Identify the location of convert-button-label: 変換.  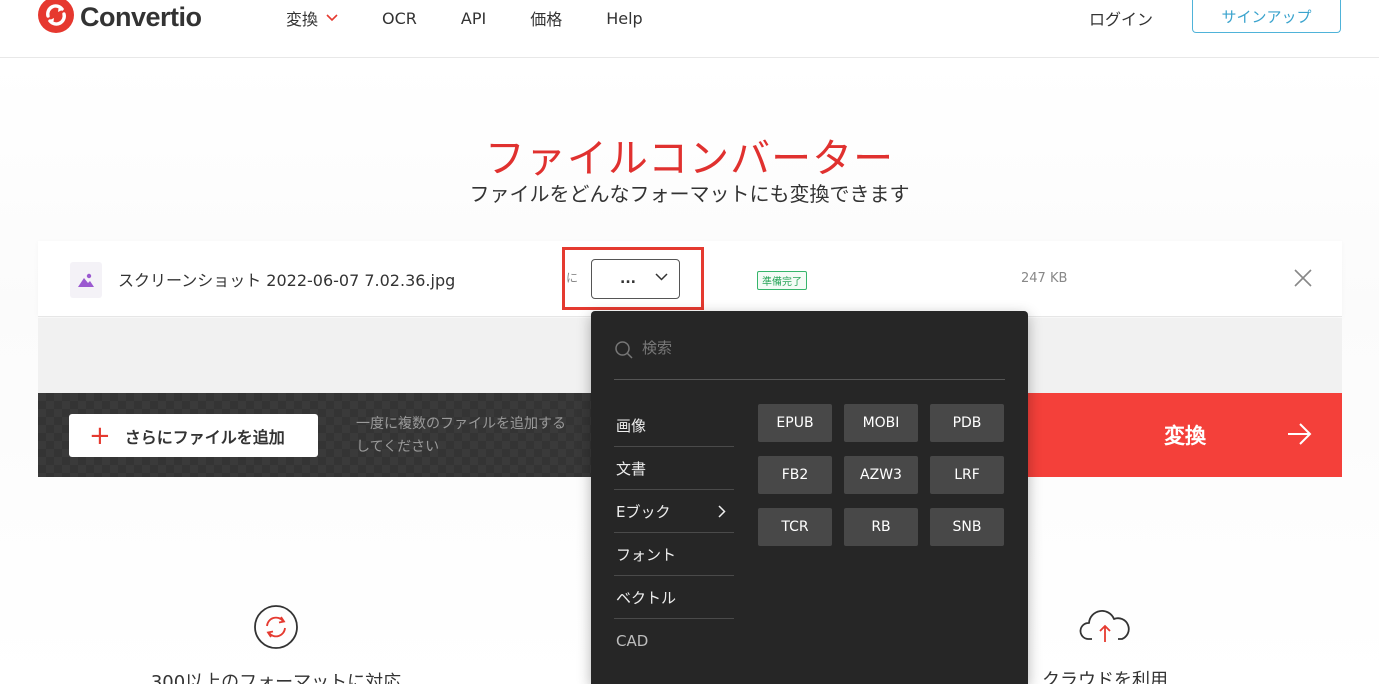
(1185, 436).